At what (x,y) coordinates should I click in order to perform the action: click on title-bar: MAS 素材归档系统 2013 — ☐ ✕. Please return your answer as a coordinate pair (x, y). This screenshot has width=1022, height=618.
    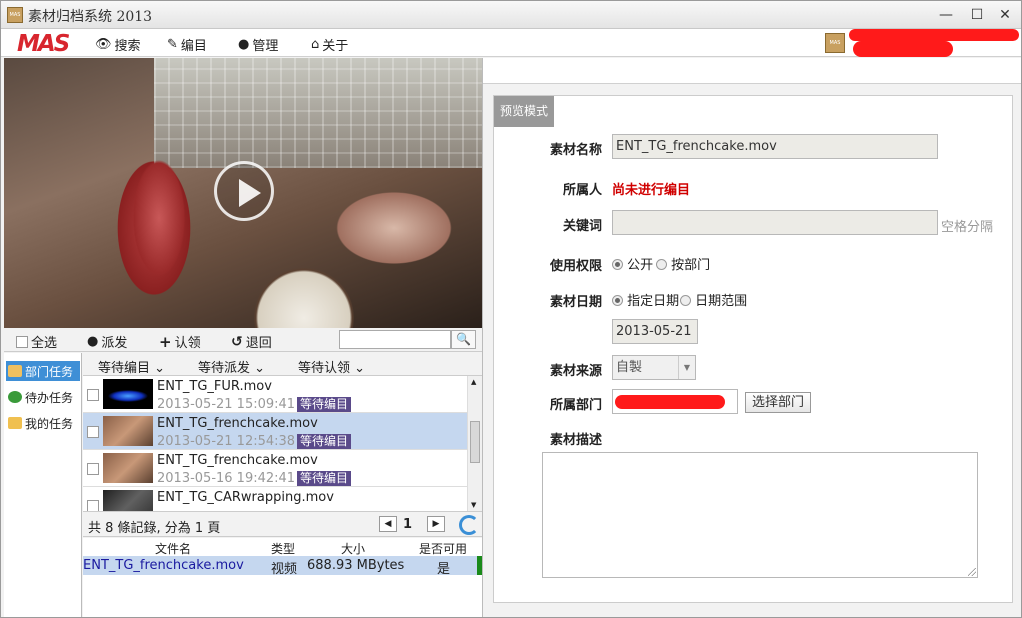
    Looking at the image, I should click on (511, 15).